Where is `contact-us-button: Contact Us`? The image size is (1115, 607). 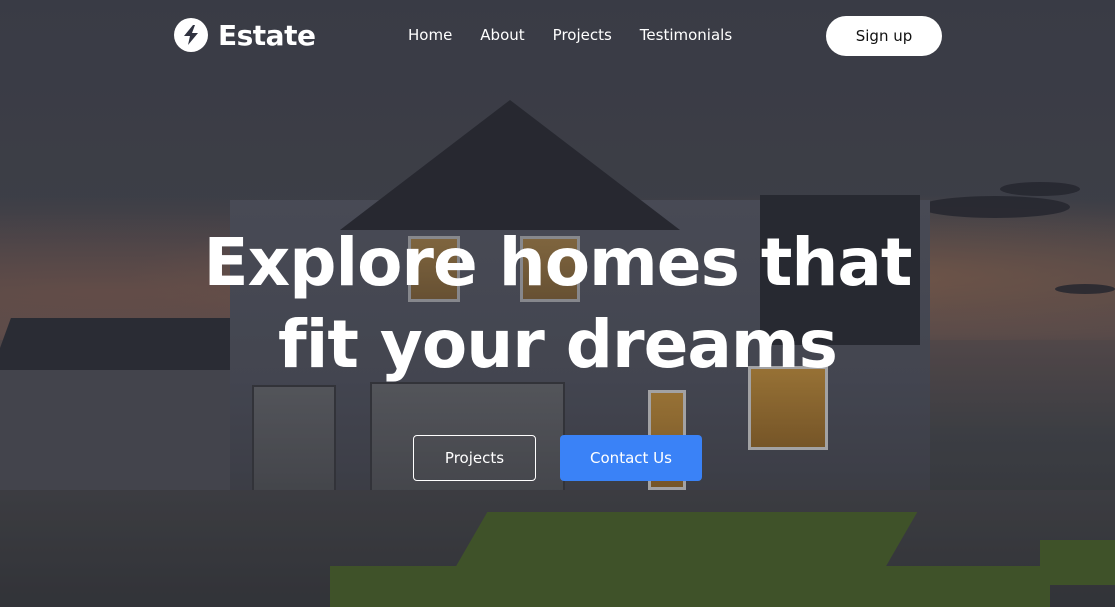 contact-us-button: Contact Us is located at coordinates (631, 458).